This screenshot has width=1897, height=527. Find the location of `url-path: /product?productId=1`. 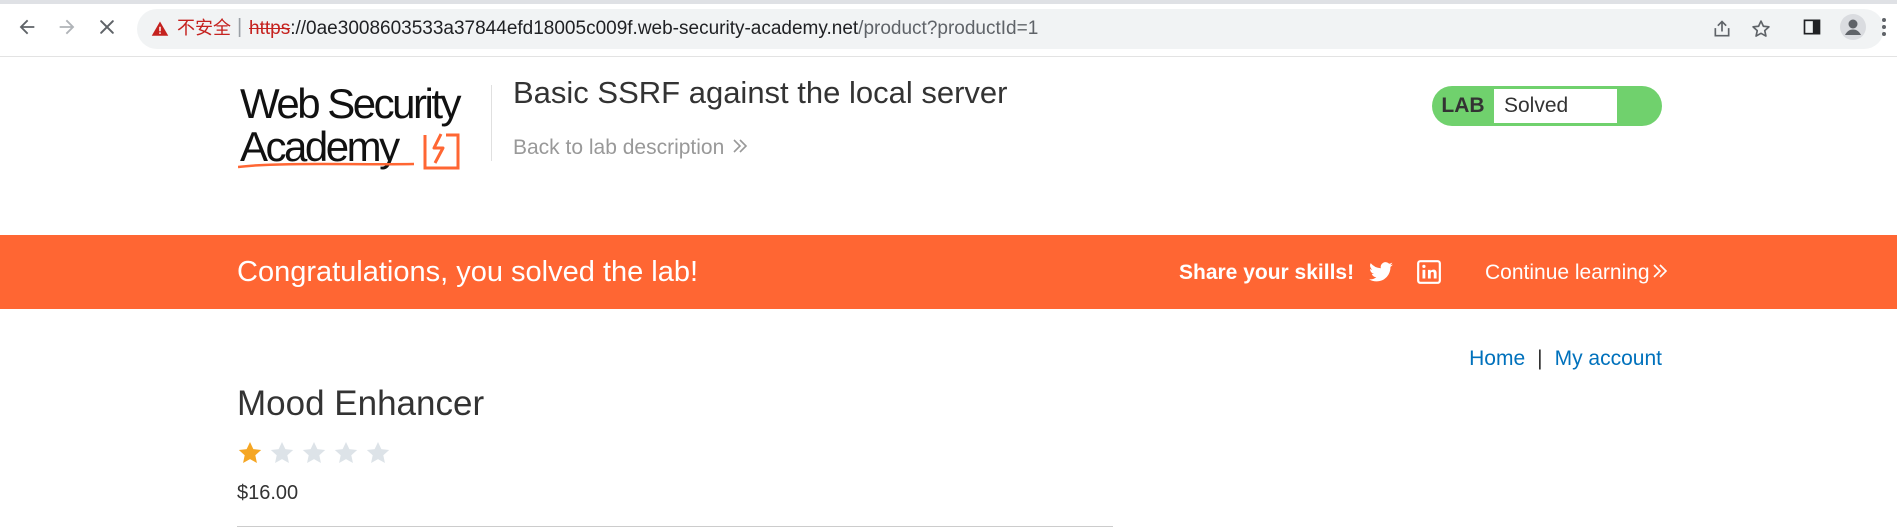

url-path: /product?productId=1 is located at coordinates (948, 28).